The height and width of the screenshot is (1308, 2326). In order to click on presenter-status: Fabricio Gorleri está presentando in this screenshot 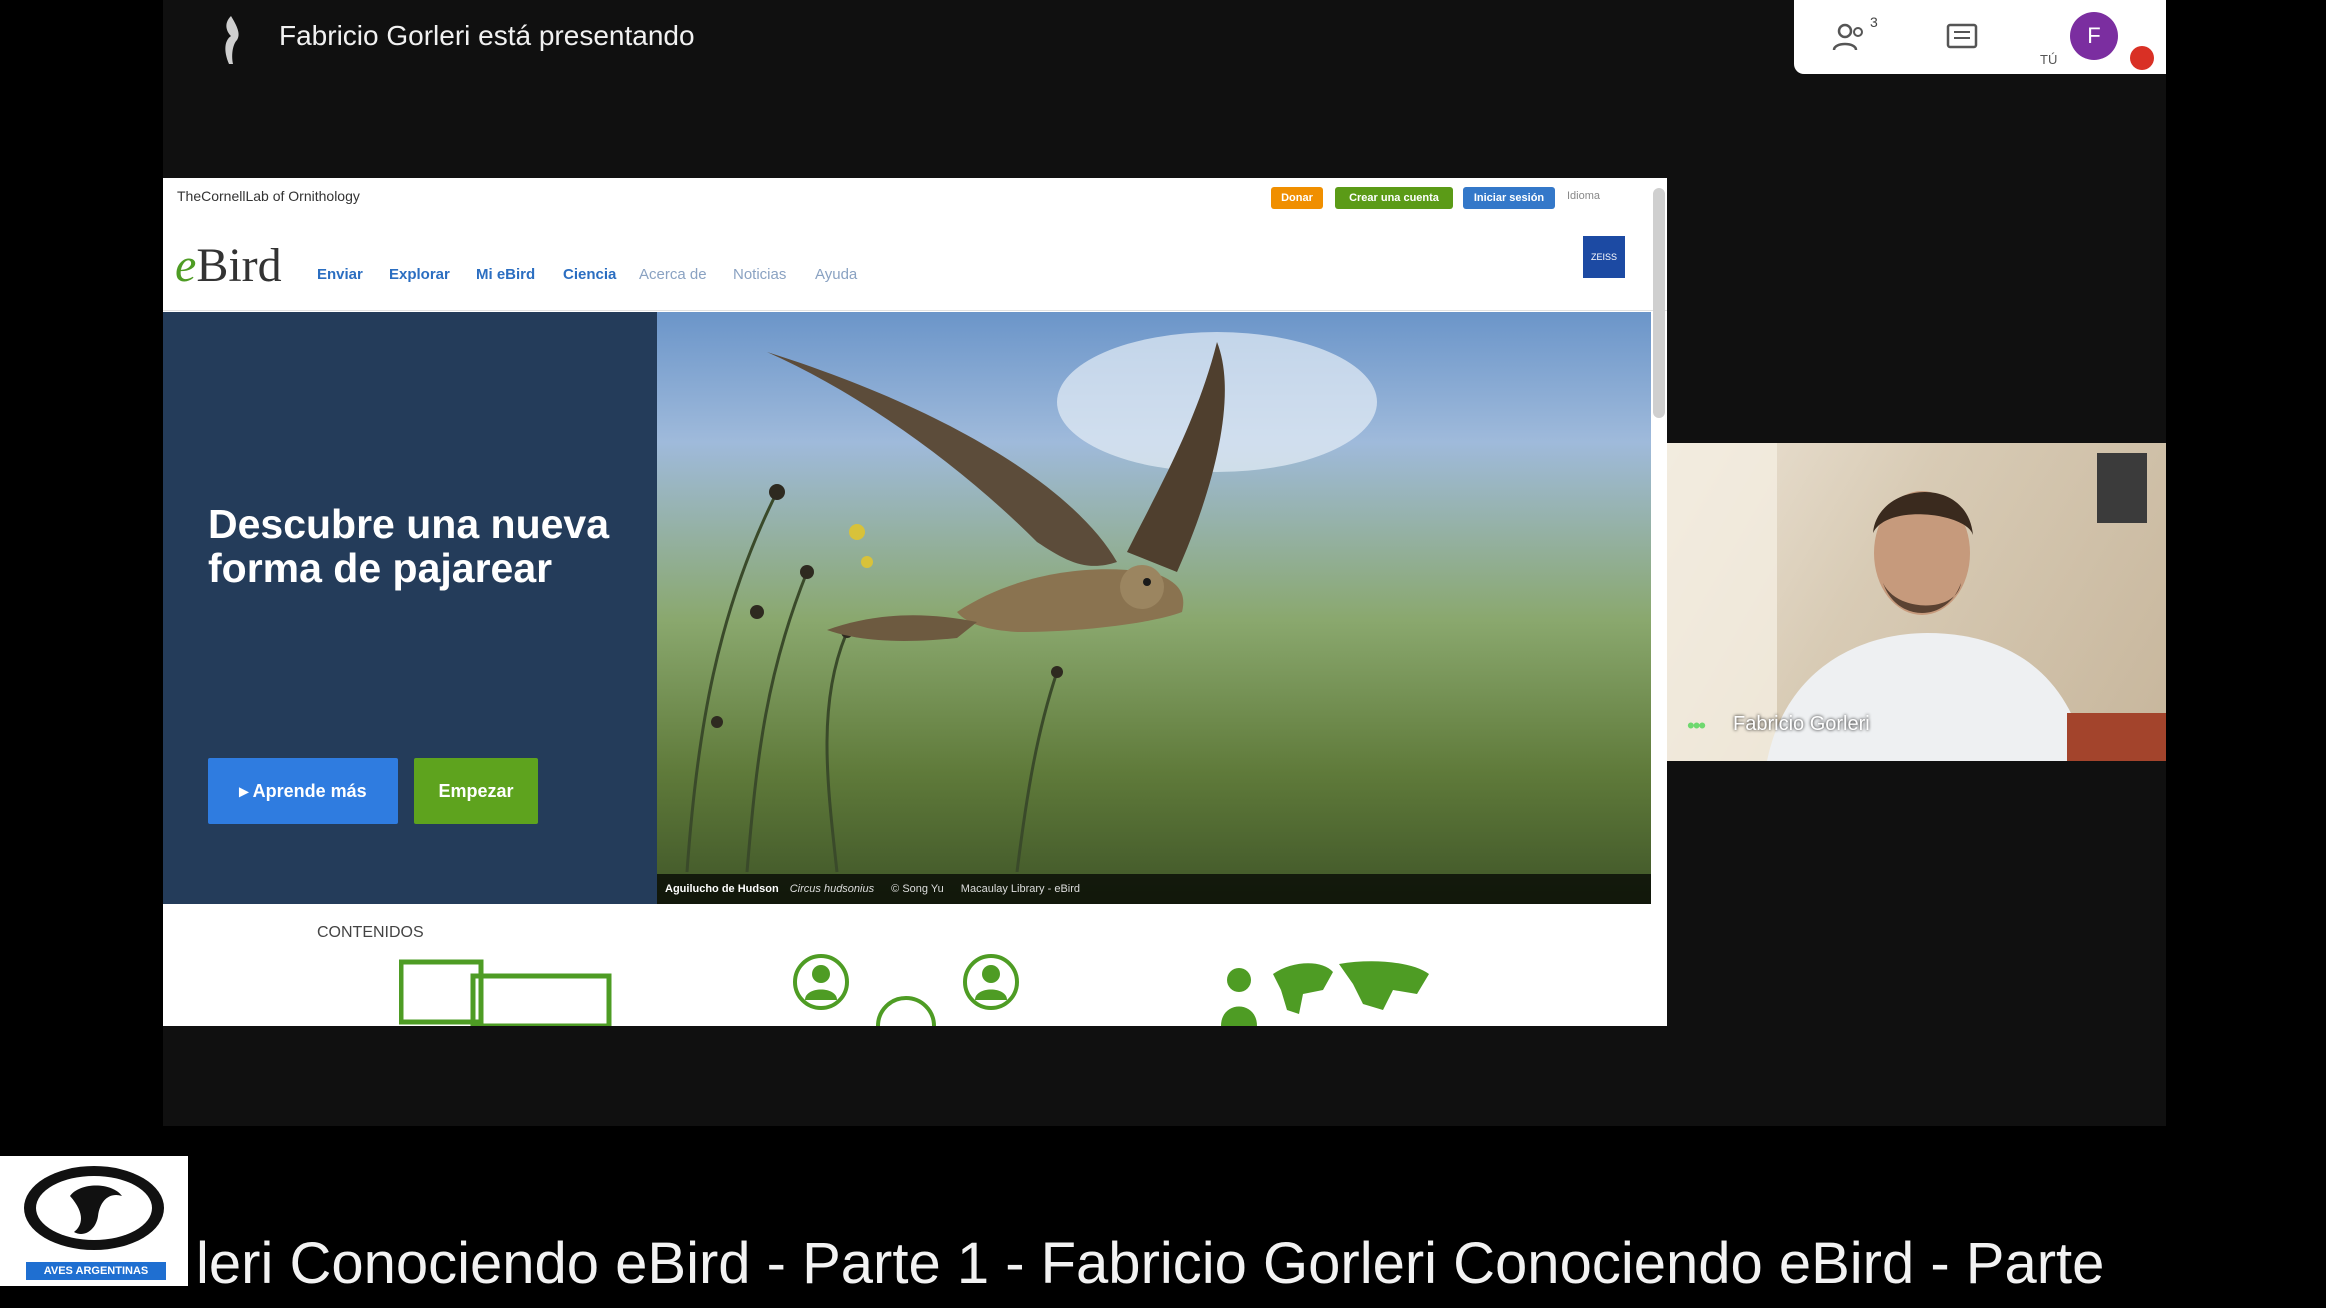, I will do `click(487, 35)`.